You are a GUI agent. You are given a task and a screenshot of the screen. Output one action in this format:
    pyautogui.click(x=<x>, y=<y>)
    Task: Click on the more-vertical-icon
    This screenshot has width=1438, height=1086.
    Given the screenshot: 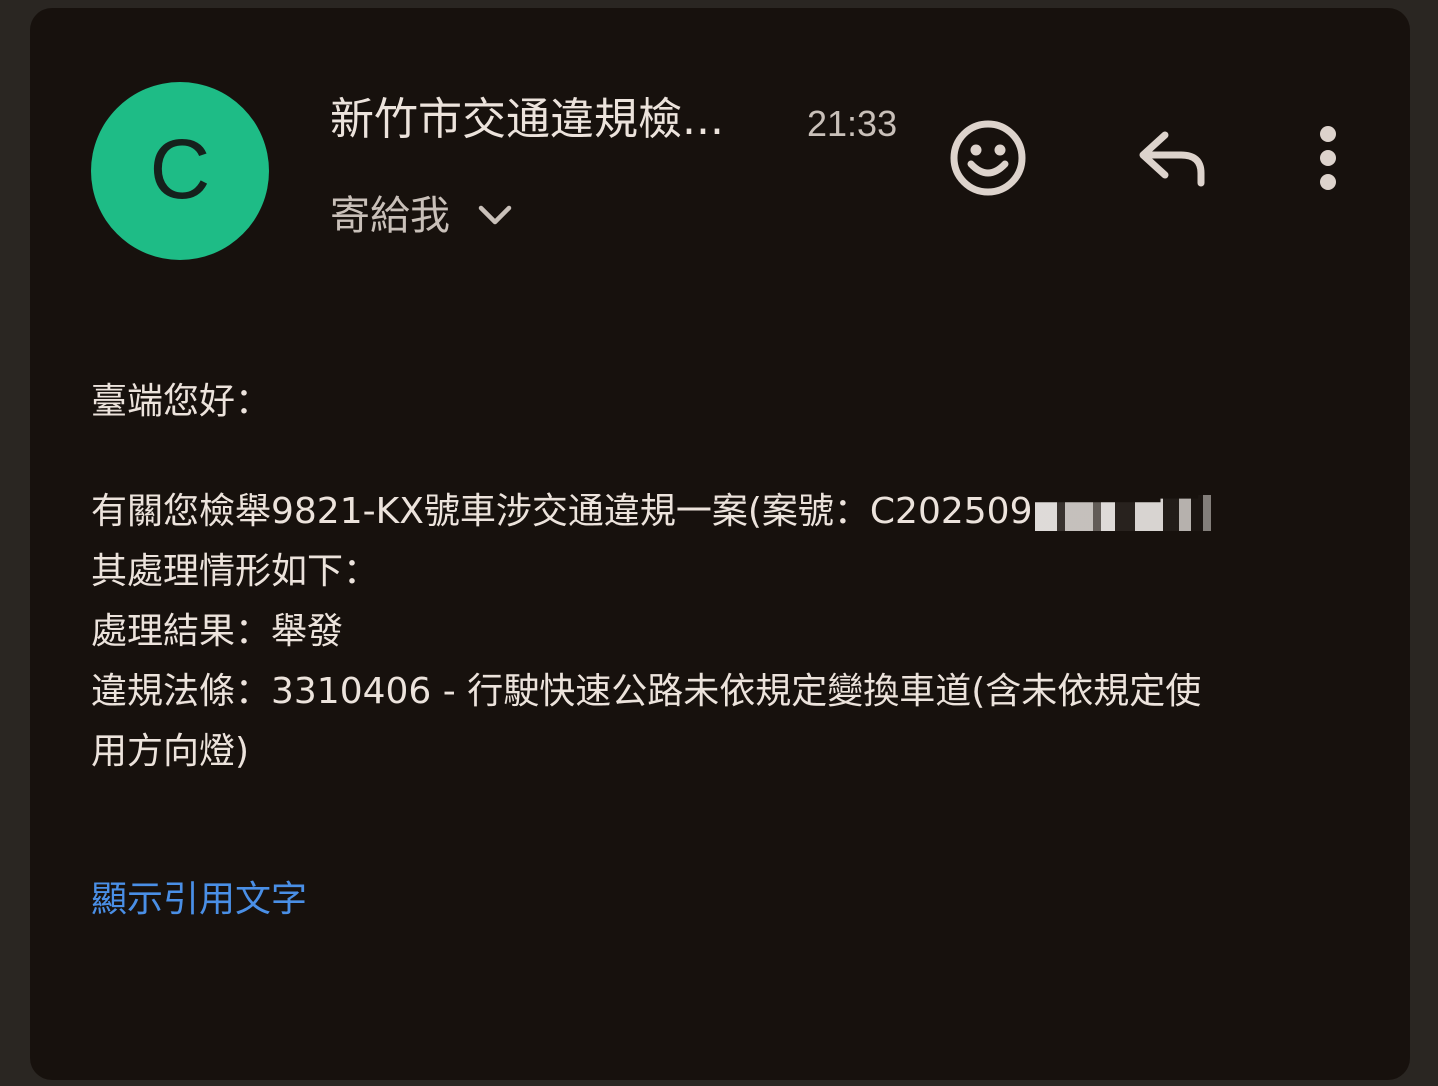 What is the action you would take?
    pyautogui.click(x=1328, y=158)
    